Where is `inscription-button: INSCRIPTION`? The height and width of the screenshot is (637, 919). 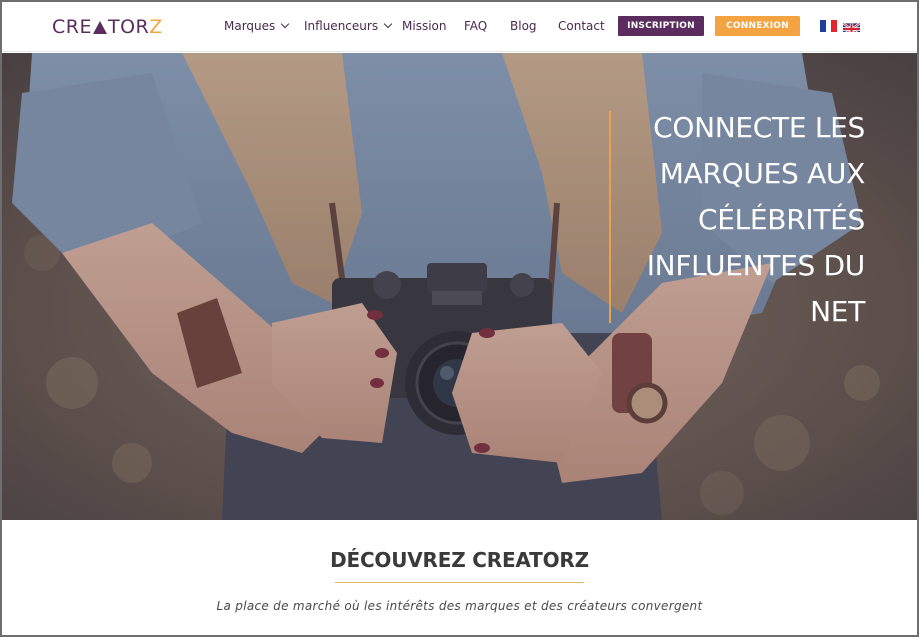 inscription-button: INSCRIPTION is located at coordinates (661, 26).